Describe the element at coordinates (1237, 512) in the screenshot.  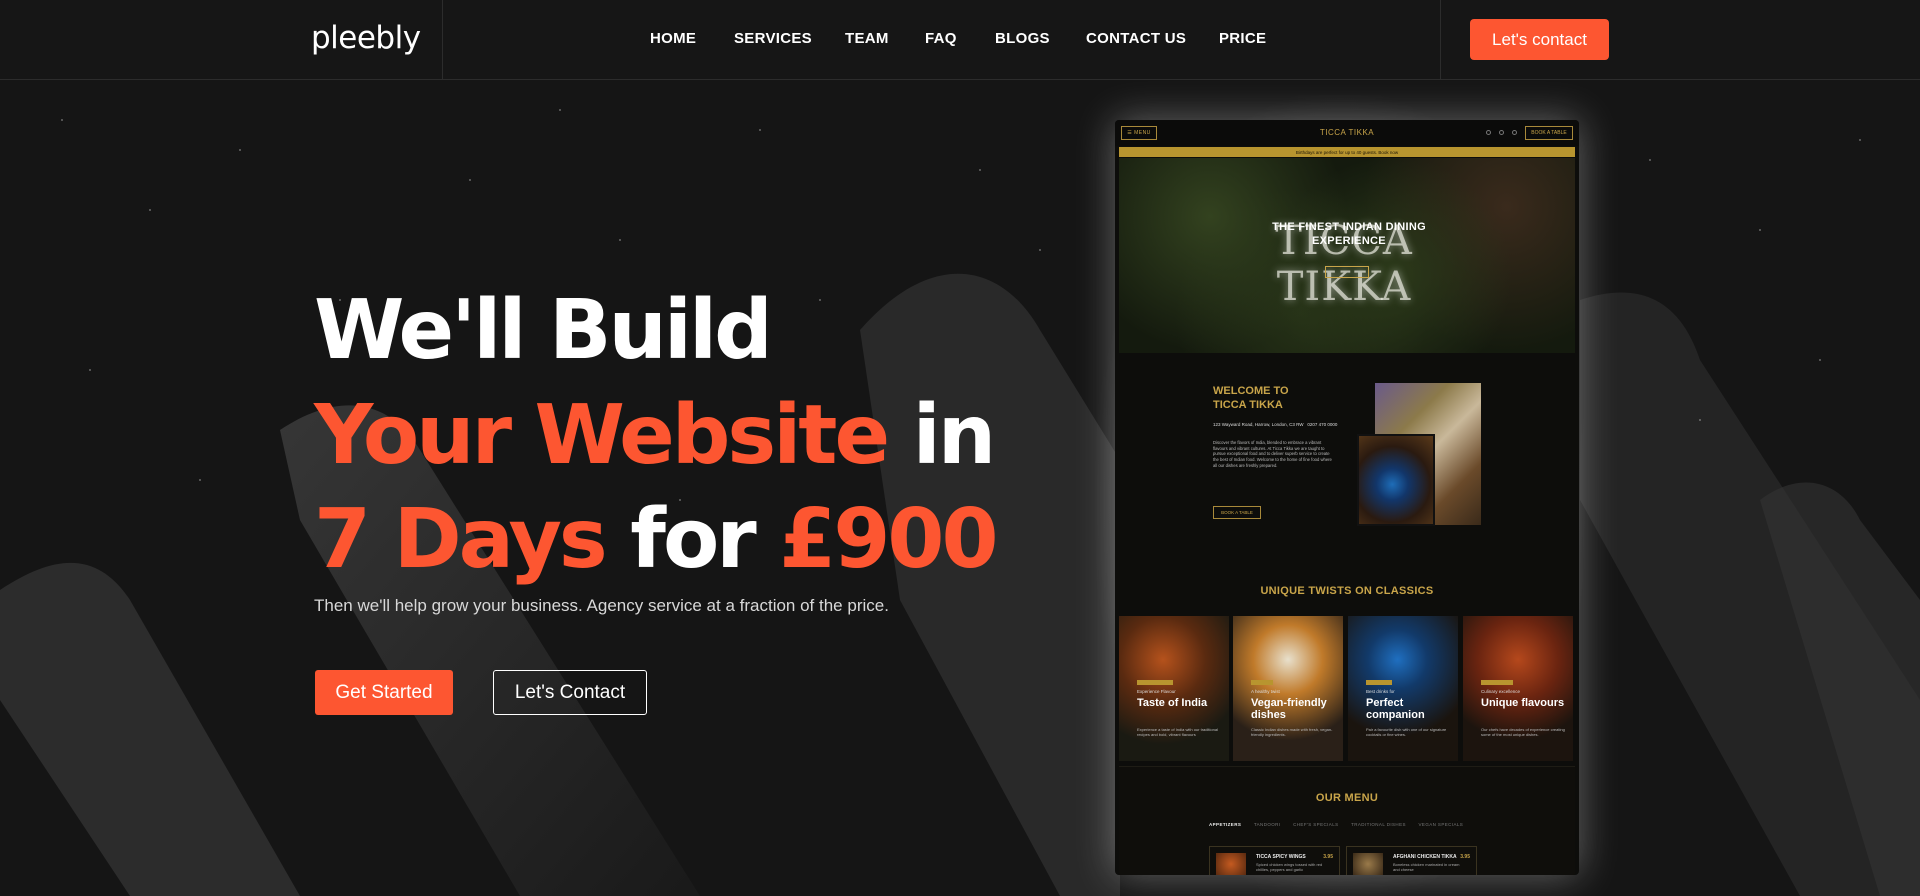
I see `mockup-welcome-book-button: BOOK A TABLE` at that location.